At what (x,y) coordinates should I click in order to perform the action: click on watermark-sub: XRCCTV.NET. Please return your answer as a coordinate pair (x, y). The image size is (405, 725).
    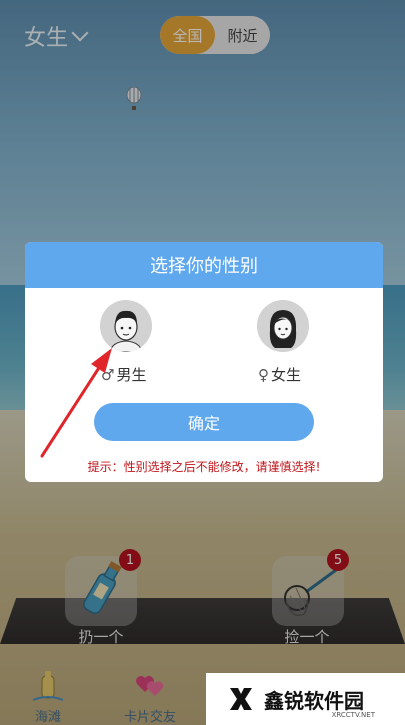
    Looking at the image, I should click on (353, 715).